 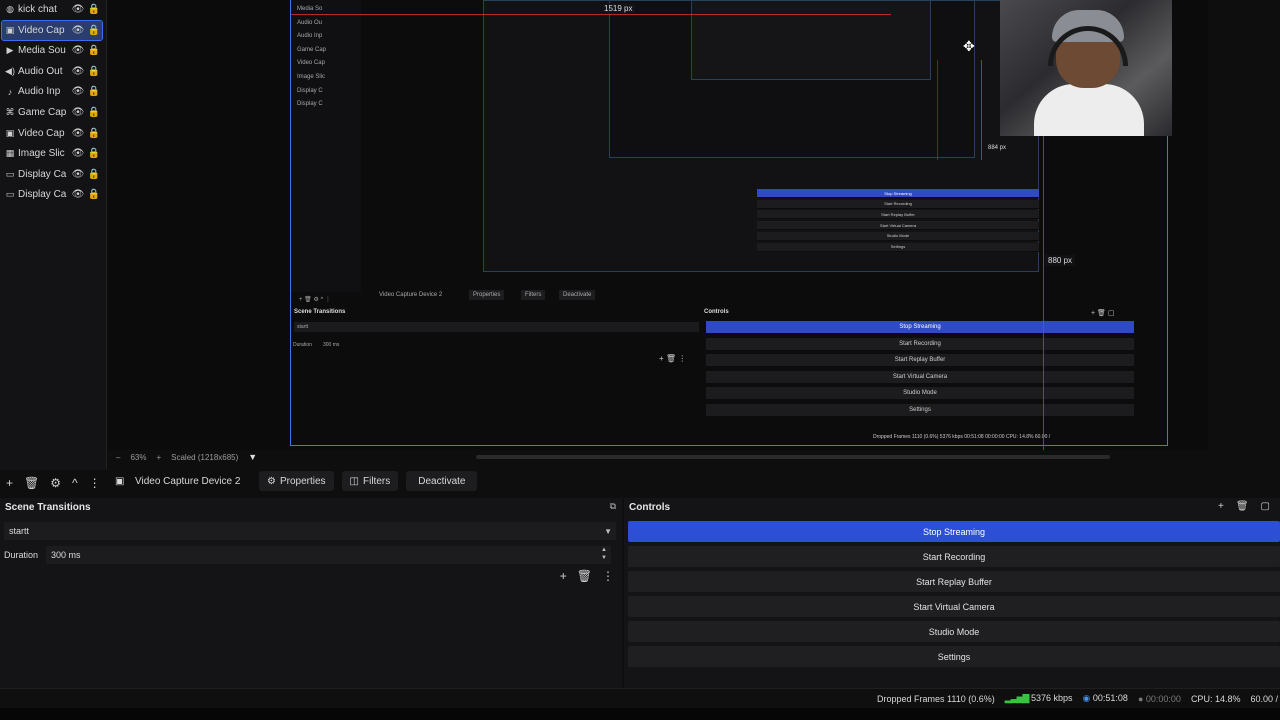 What do you see at coordinates (310, 22) in the screenshot?
I see `nested-source-item: Audio Ou` at bounding box center [310, 22].